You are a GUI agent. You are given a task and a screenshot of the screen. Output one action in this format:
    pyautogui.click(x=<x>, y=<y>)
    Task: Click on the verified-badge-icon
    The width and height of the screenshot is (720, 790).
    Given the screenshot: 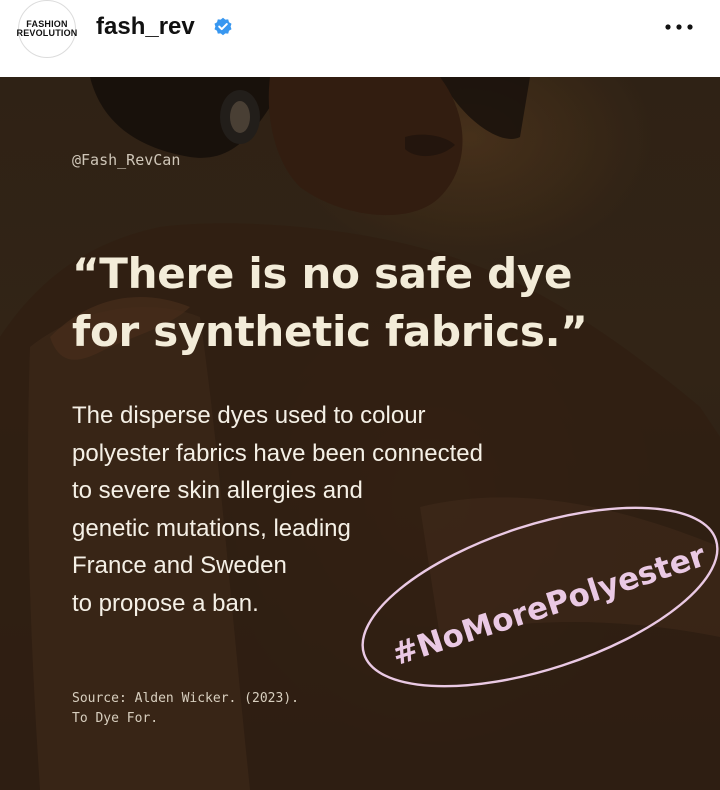 What is the action you would take?
    pyautogui.click(x=223, y=26)
    